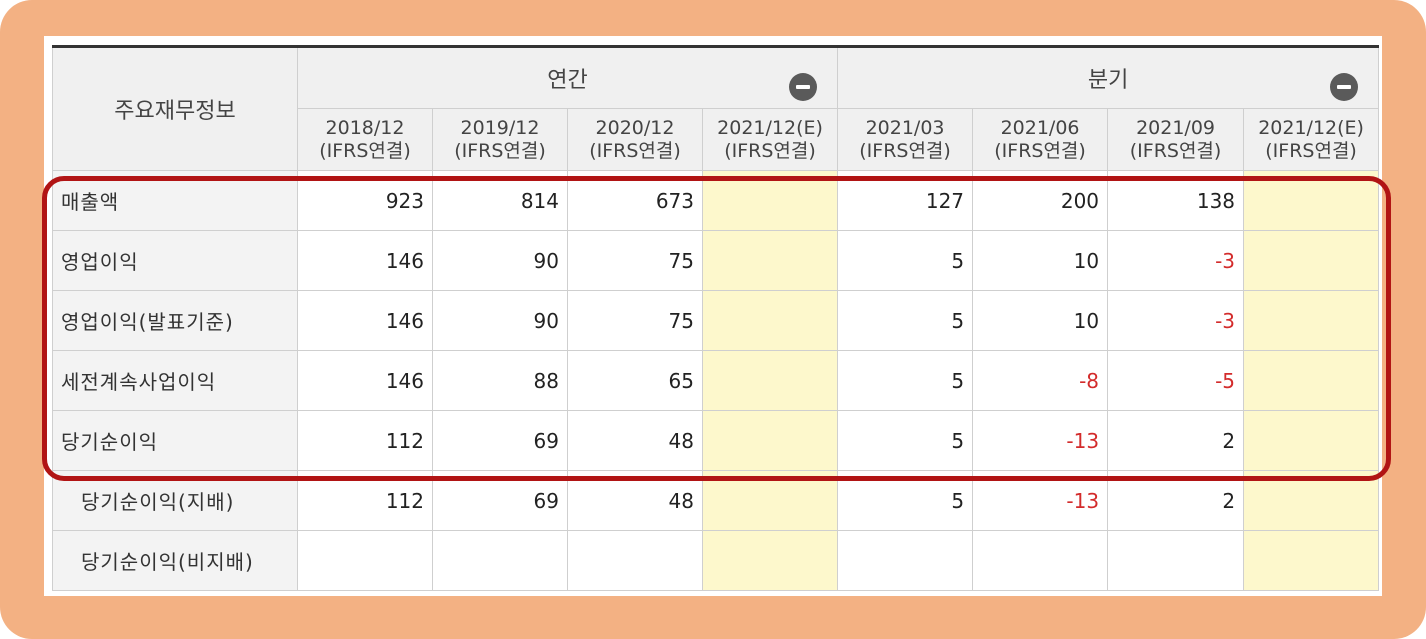  Describe the element at coordinates (635, 380) in the screenshot. I see `value-cell: 65` at that location.